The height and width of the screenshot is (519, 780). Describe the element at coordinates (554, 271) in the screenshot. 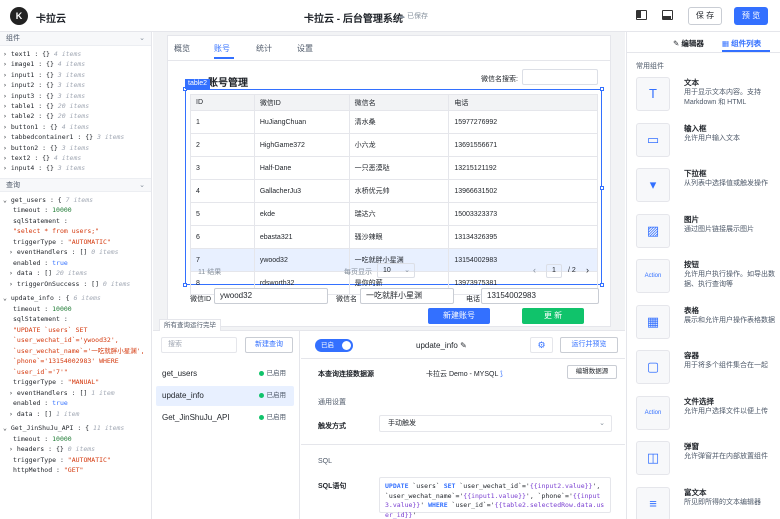

I see `page-input: 1` at that location.